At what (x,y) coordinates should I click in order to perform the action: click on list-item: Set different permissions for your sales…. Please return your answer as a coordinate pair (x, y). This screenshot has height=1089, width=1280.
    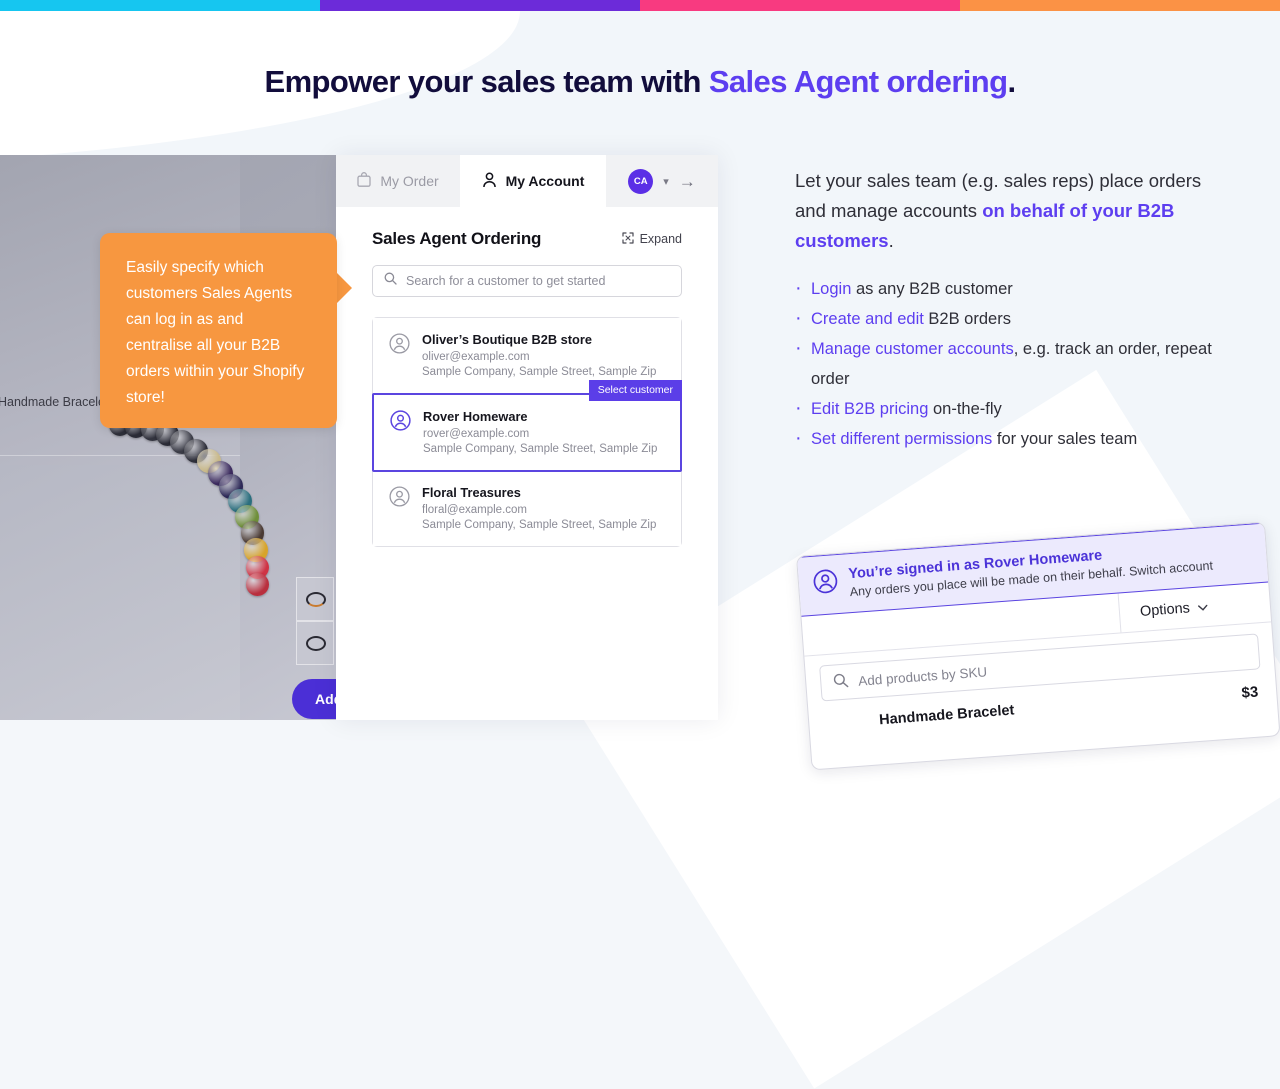
    Looking at the image, I should click on (1005, 438).